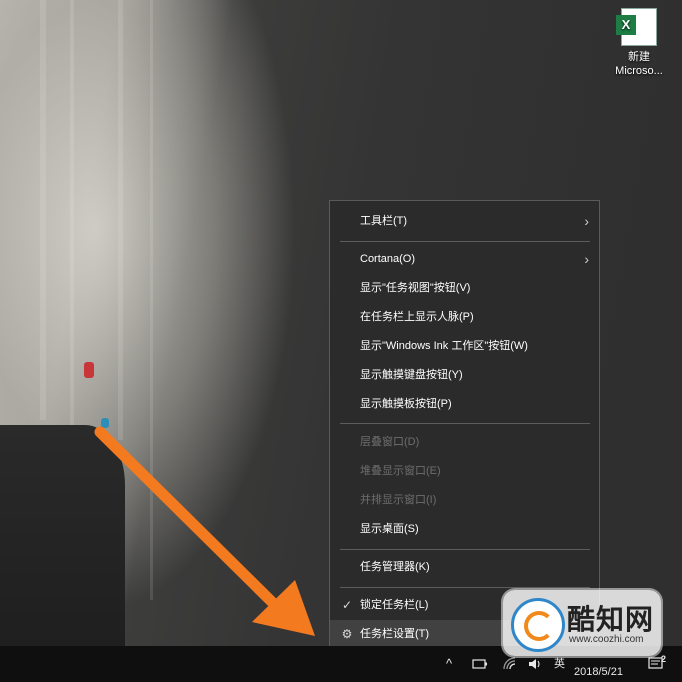 Image resolution: width=682 pixels, height=682 pixels. What do you see at coordinates (464, 404) in the screenshot?
I see `menu-item-show-touchpad: 显示触摸板按钮(P)` at bounding box center [464, 404].